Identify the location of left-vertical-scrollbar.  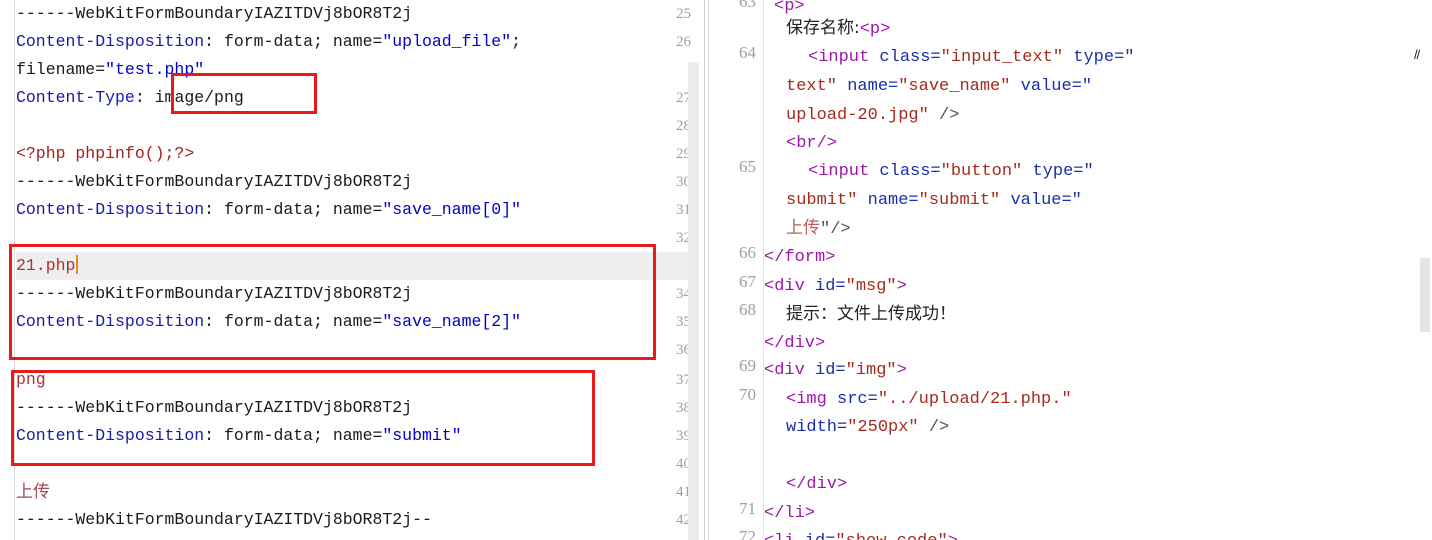
(693, 301).